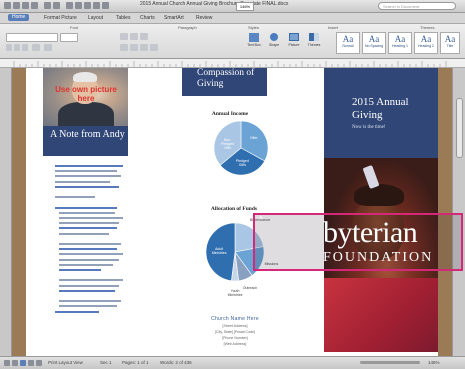 This screenshot has height=369, width=465. What do you see at coordinates (124, 47) in the screenshot?
I see `align-left-button` at bounding box center [124, 47].